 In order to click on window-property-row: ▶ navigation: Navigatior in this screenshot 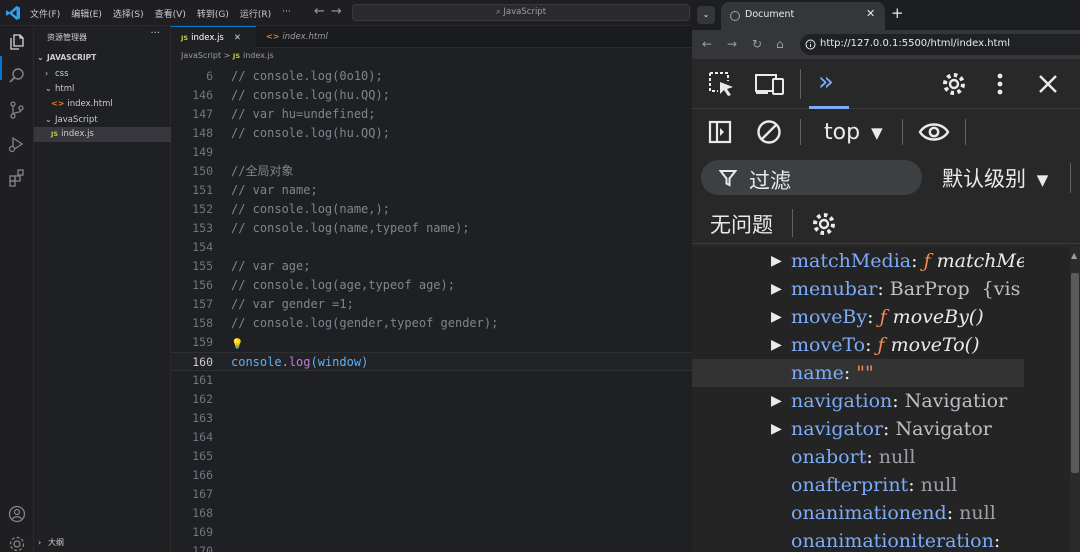, I will do `click(858, 401)`.